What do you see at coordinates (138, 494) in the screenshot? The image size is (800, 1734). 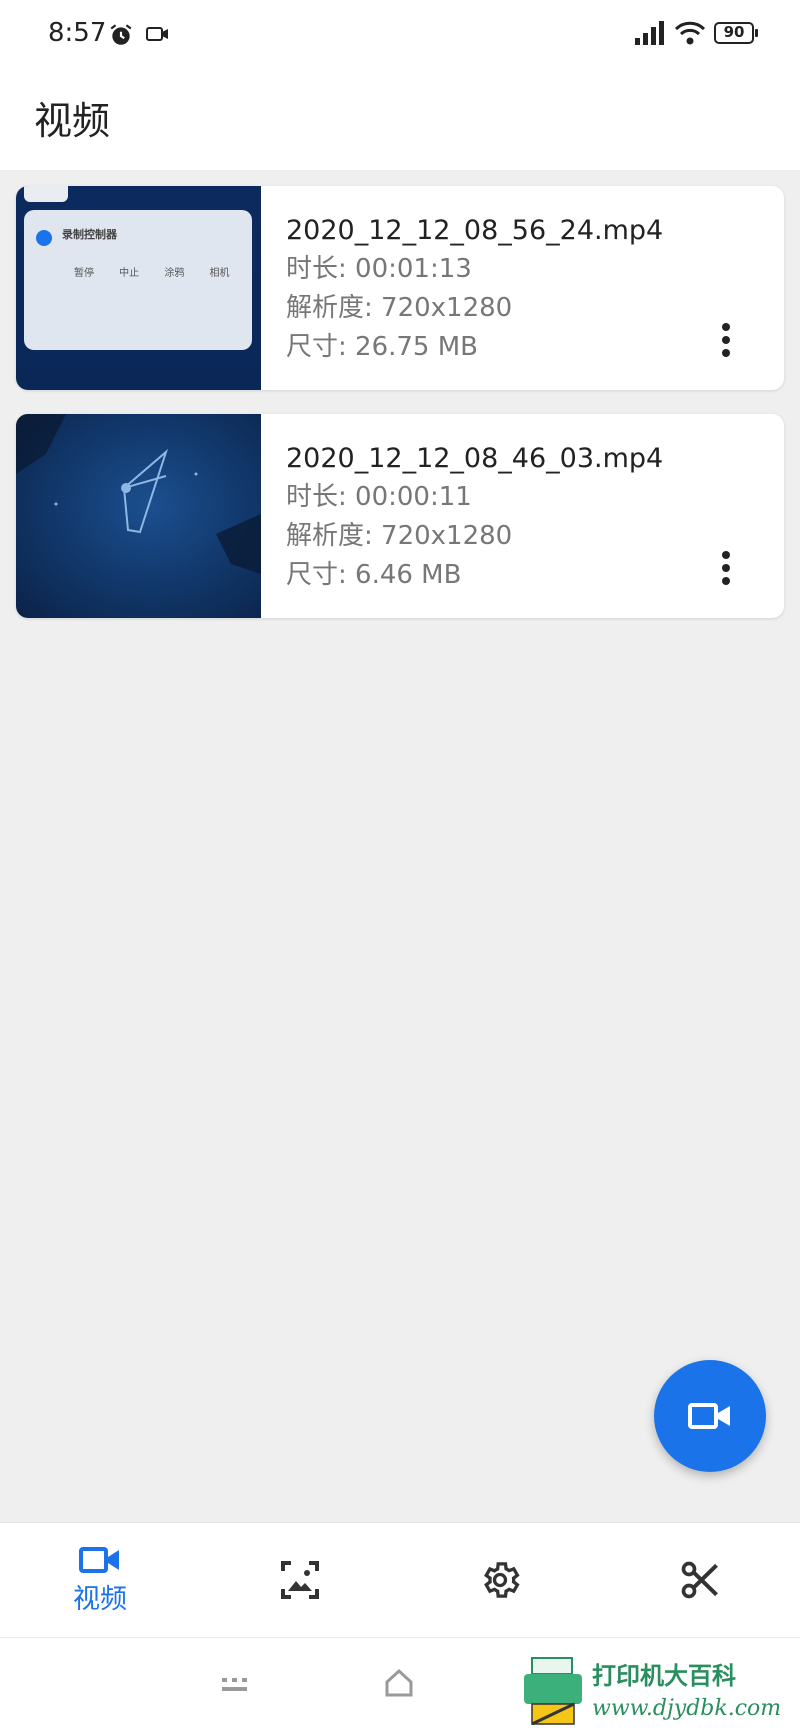 I see `boat-illustration-icon` at bounding box center [138, 494].